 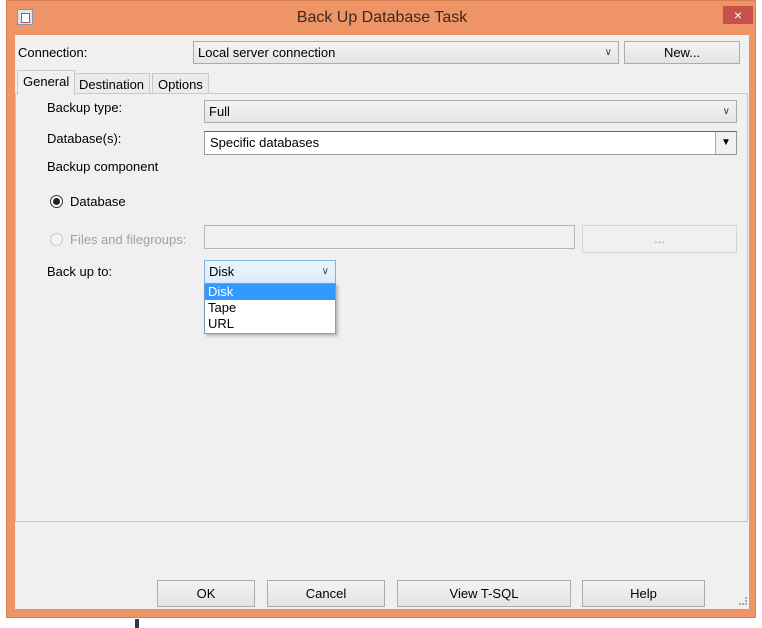 What do you see at coordinates (85, 107) in the screenshot?
I see `backup-type-label: Backup type:` at bounding box center [85, 107].